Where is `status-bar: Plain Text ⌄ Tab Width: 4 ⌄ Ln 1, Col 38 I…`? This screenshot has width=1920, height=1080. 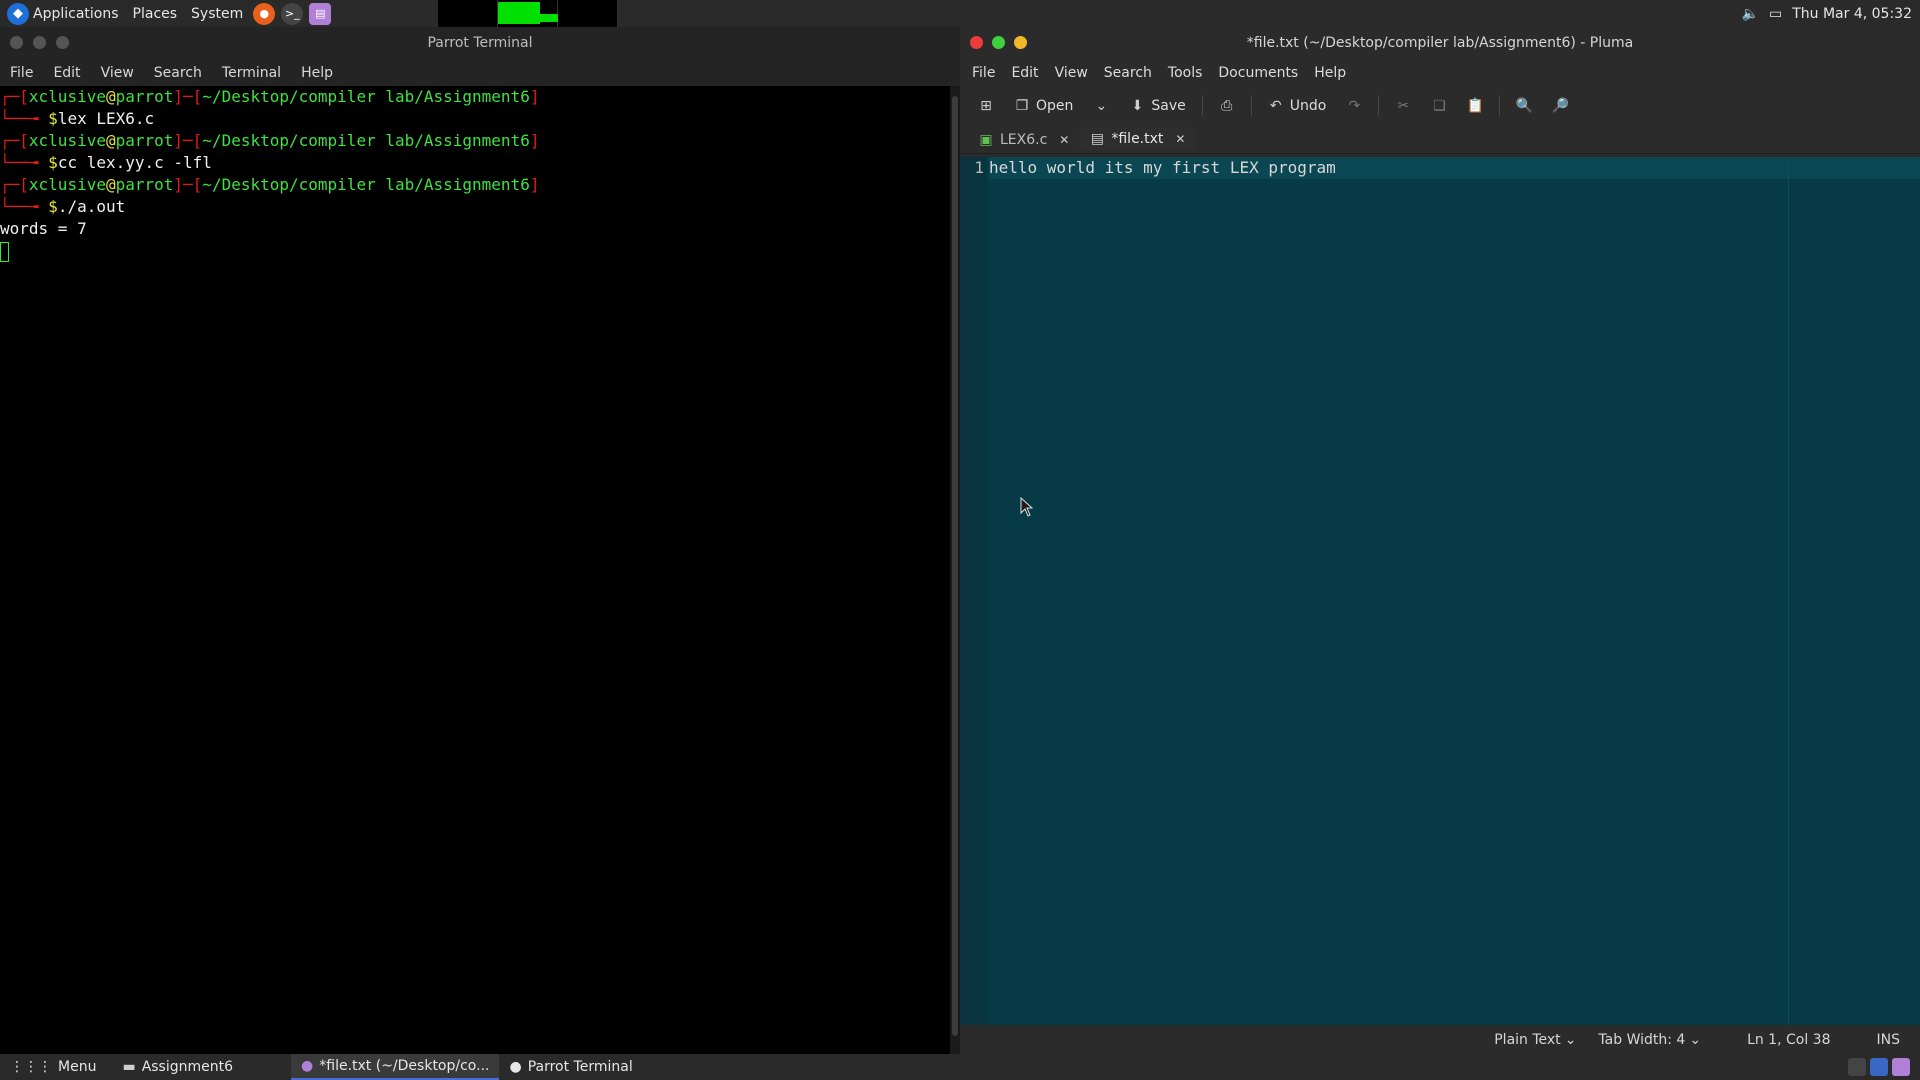 status-bar: Plain Text ⌄ Tab Width: 4 ⌄ Ln 1, Col 38 I… is located at coordinates (1440, 1039).